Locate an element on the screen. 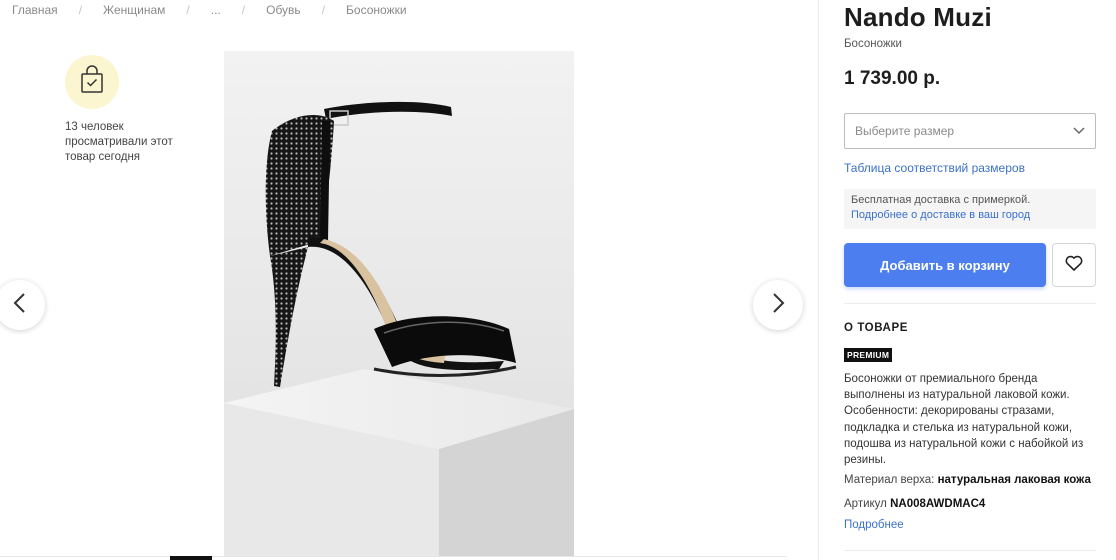 The image size is (1116, 560). about-heading: О ТОВАРЕ is located at coordinates (876, 328).